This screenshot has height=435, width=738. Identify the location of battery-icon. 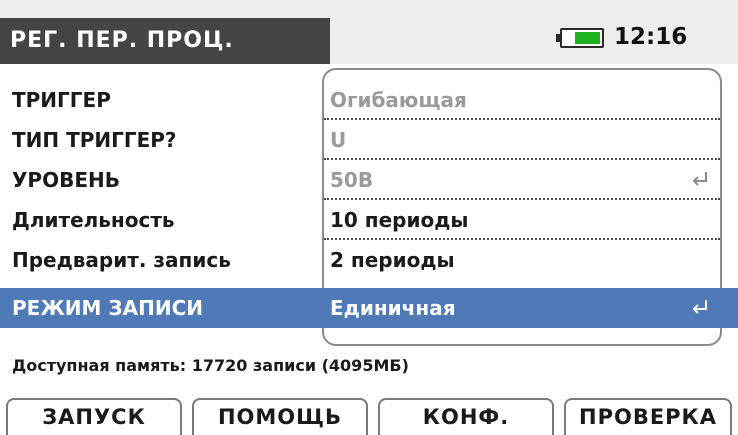
(580, 38).